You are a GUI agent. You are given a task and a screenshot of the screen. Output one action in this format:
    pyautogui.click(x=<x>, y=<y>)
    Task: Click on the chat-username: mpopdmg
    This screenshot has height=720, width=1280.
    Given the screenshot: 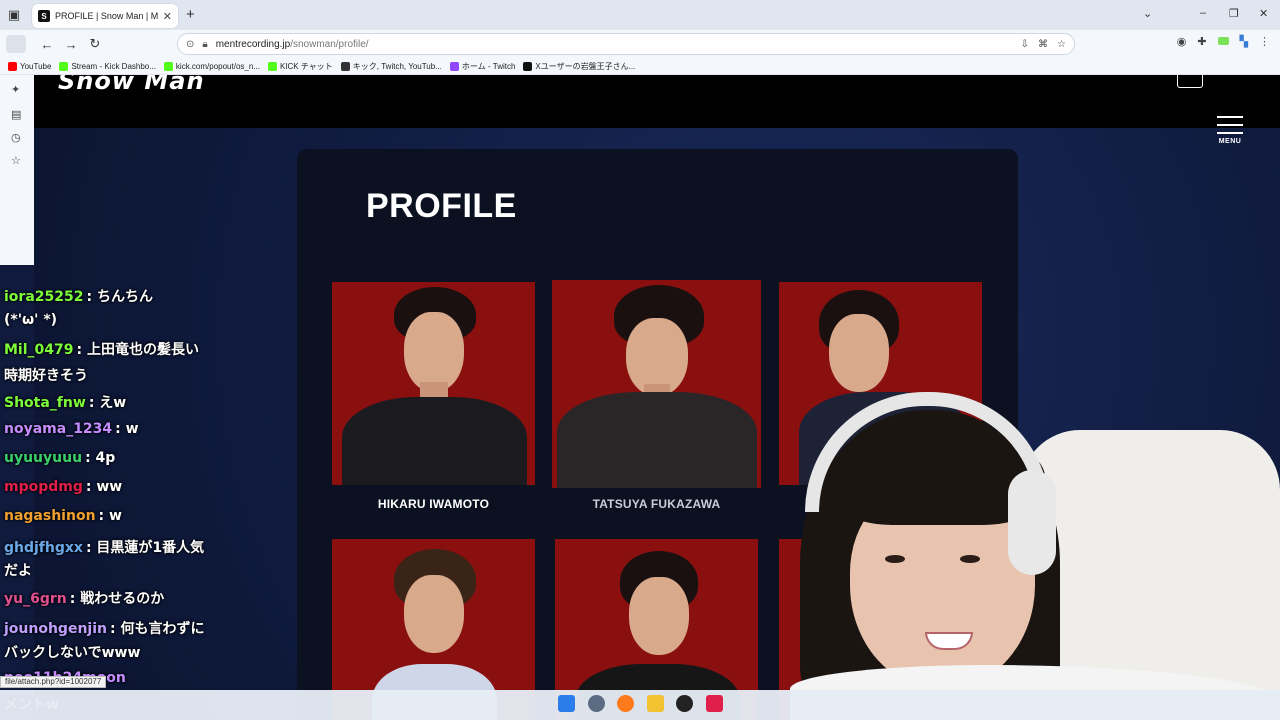 What is the action you would take?
    pyautogui.click(x=43, y=487)
    